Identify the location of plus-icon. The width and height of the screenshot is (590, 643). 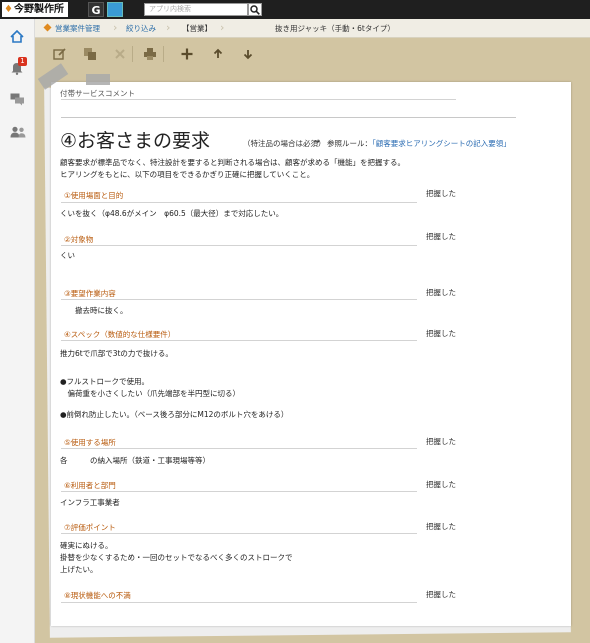
(187, 54).